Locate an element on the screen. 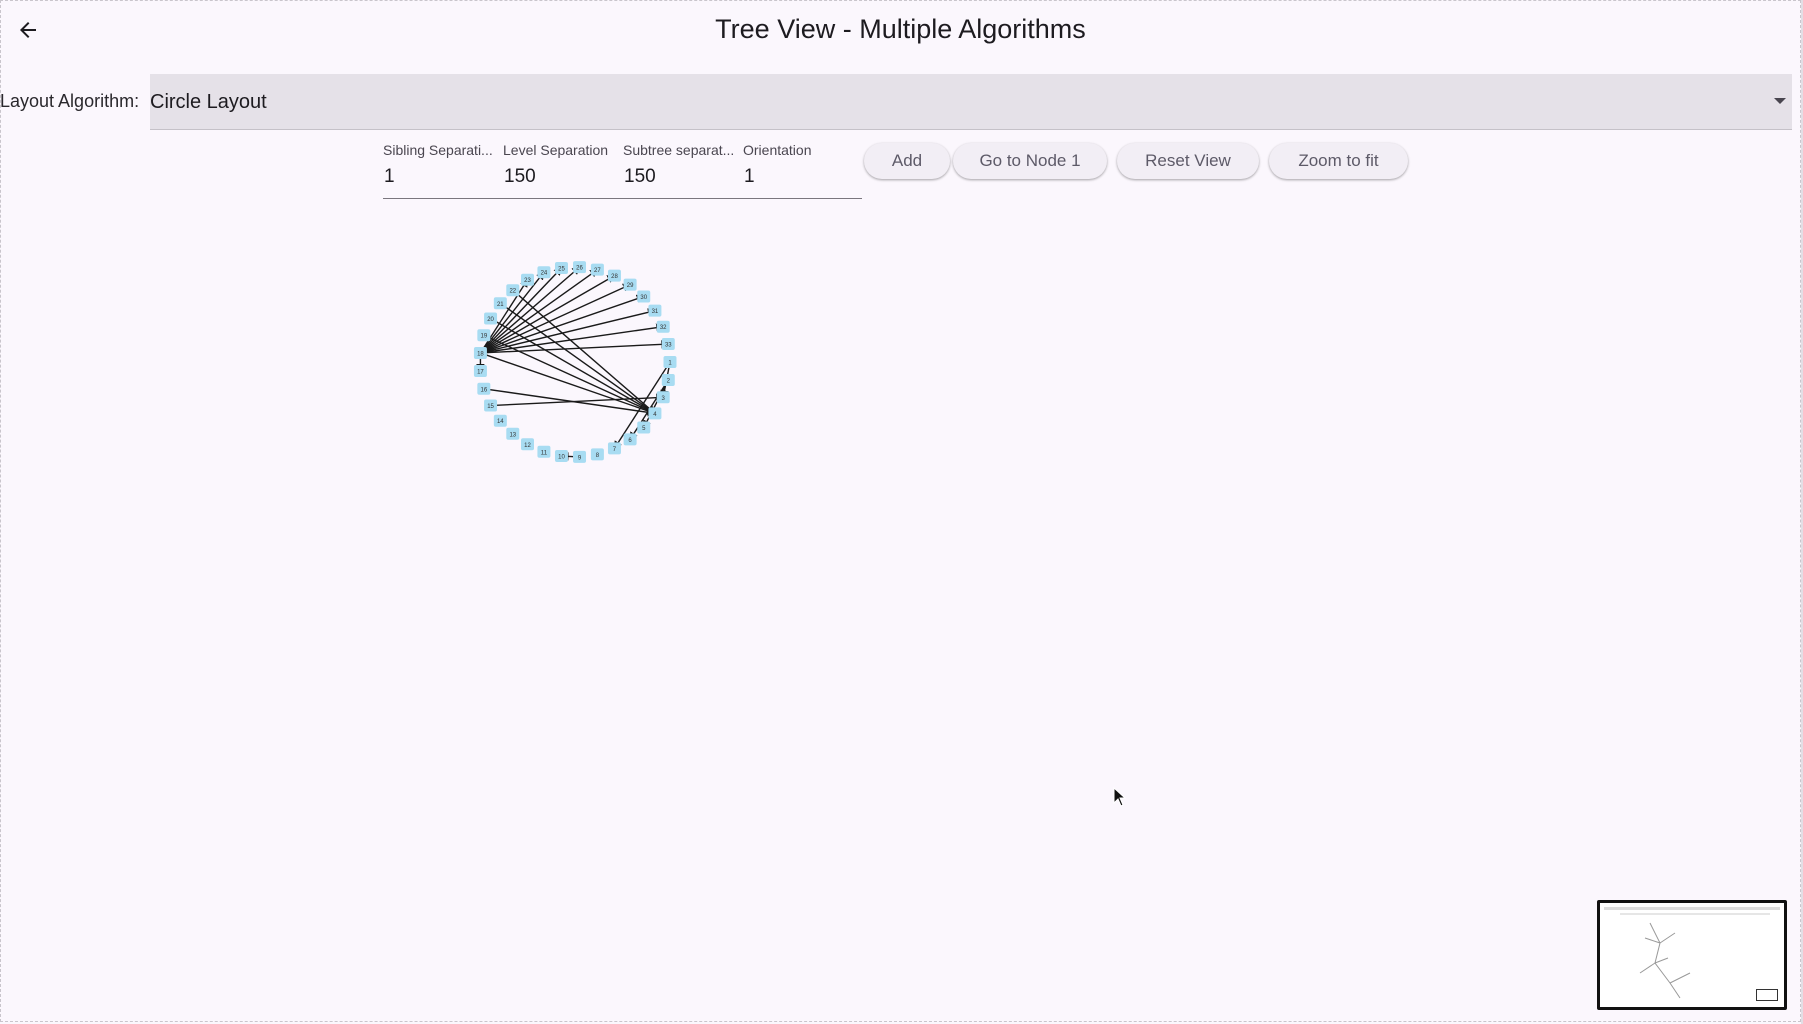 The width and height of the screenshot is (1803, 1024). graph-node: 20 is located at coordinates (491, 318).